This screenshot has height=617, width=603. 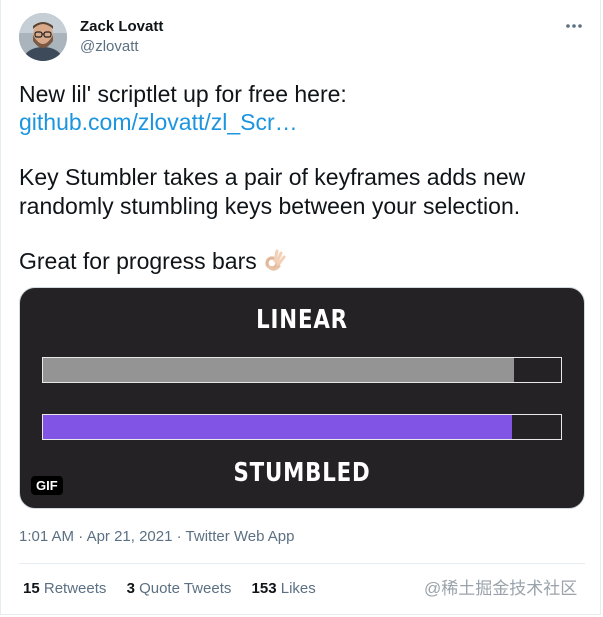 What do you see at coordinates (278, 427) in the screenshot?
I see `progress-bar-fill-stumbled` at bounding box center [278, 427].